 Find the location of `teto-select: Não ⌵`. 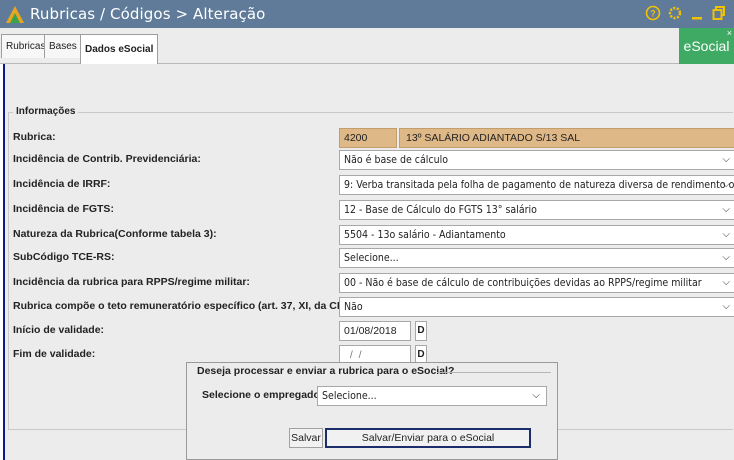

teto-select: Não ⌵ is located at coordinates (536, 307).